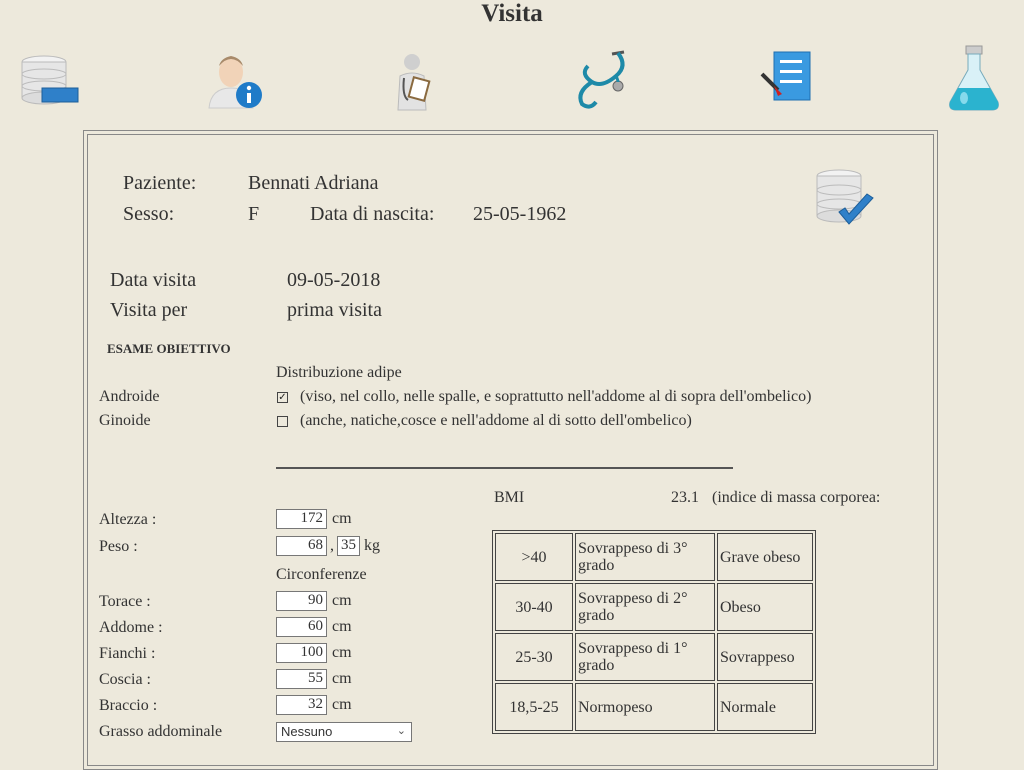 The image size is (1024, 770). I want to click on table-row: 25-30 Sovrappeso di 1° grado Sovrappeso, so click(654, 657).